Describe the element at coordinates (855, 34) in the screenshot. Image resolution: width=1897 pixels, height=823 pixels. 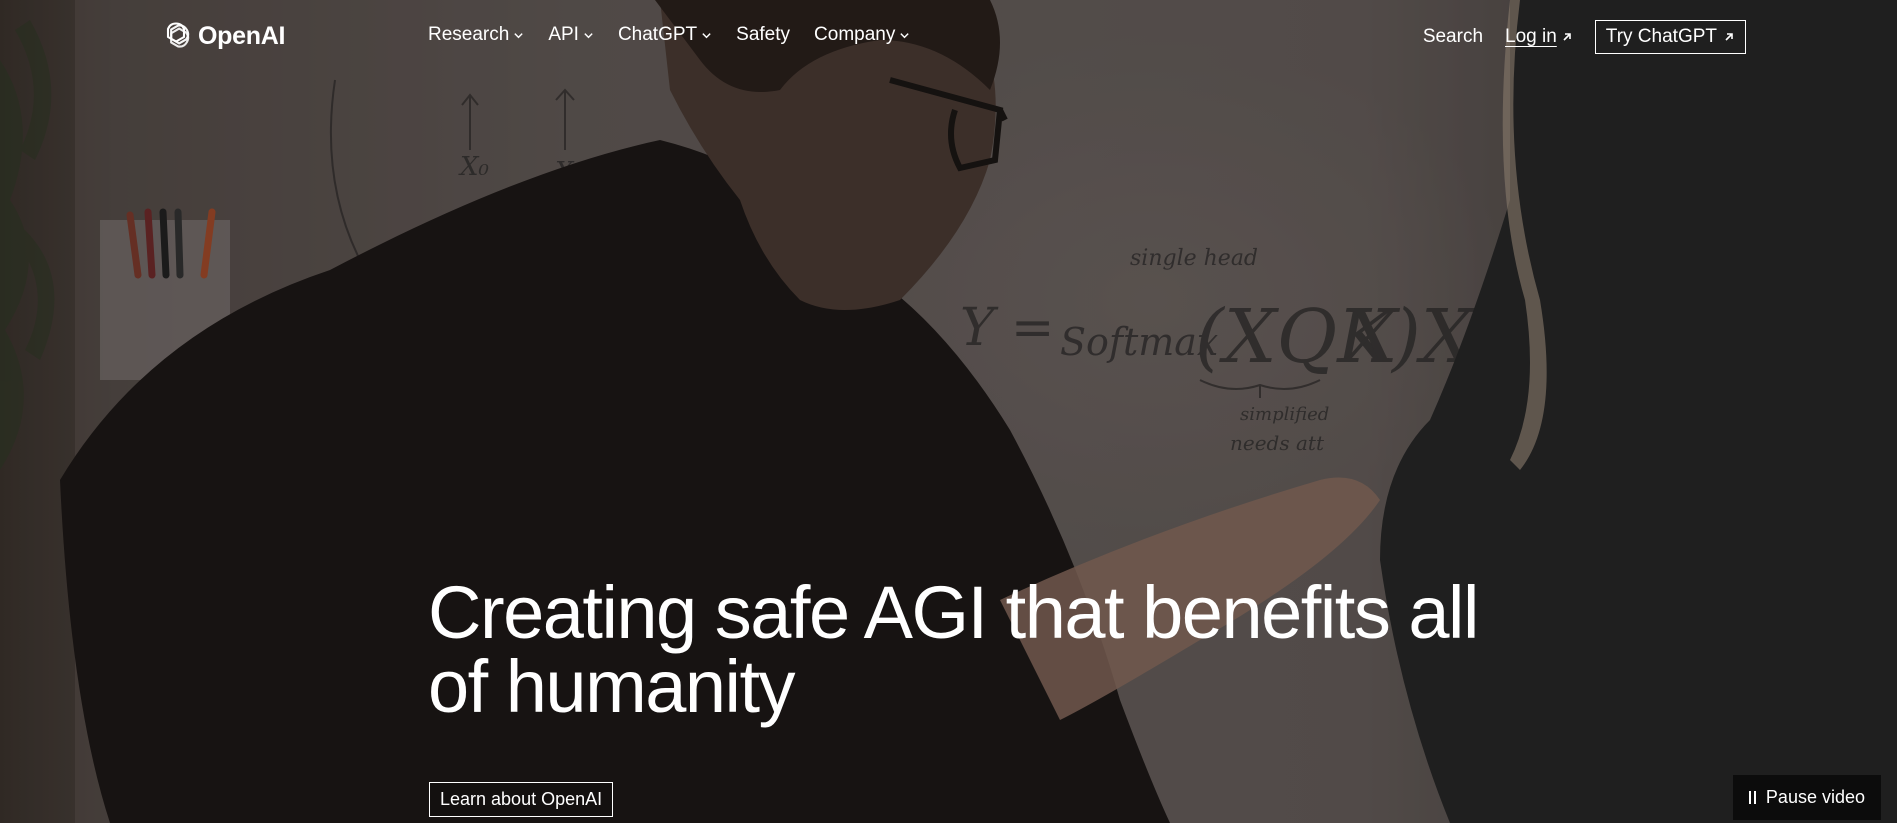
I see `nav-item-label: Company` at that location.